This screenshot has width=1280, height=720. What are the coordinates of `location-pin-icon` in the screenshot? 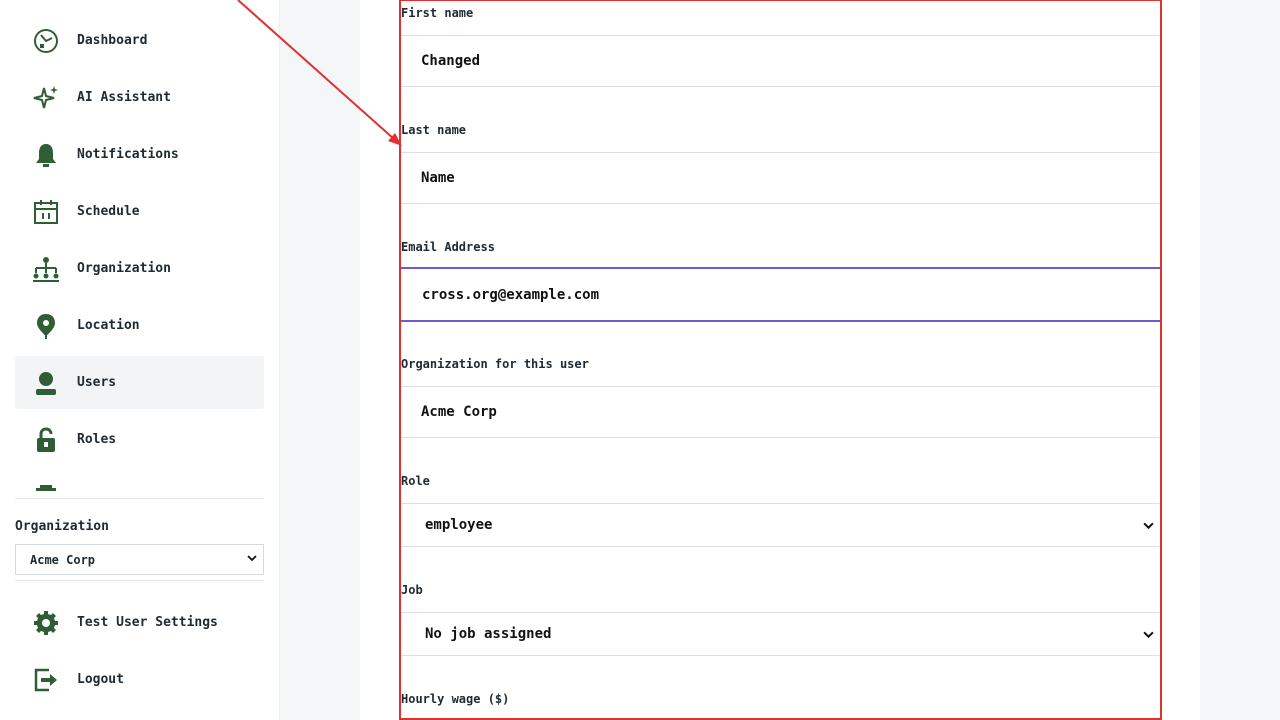 It's located at (46, 326).